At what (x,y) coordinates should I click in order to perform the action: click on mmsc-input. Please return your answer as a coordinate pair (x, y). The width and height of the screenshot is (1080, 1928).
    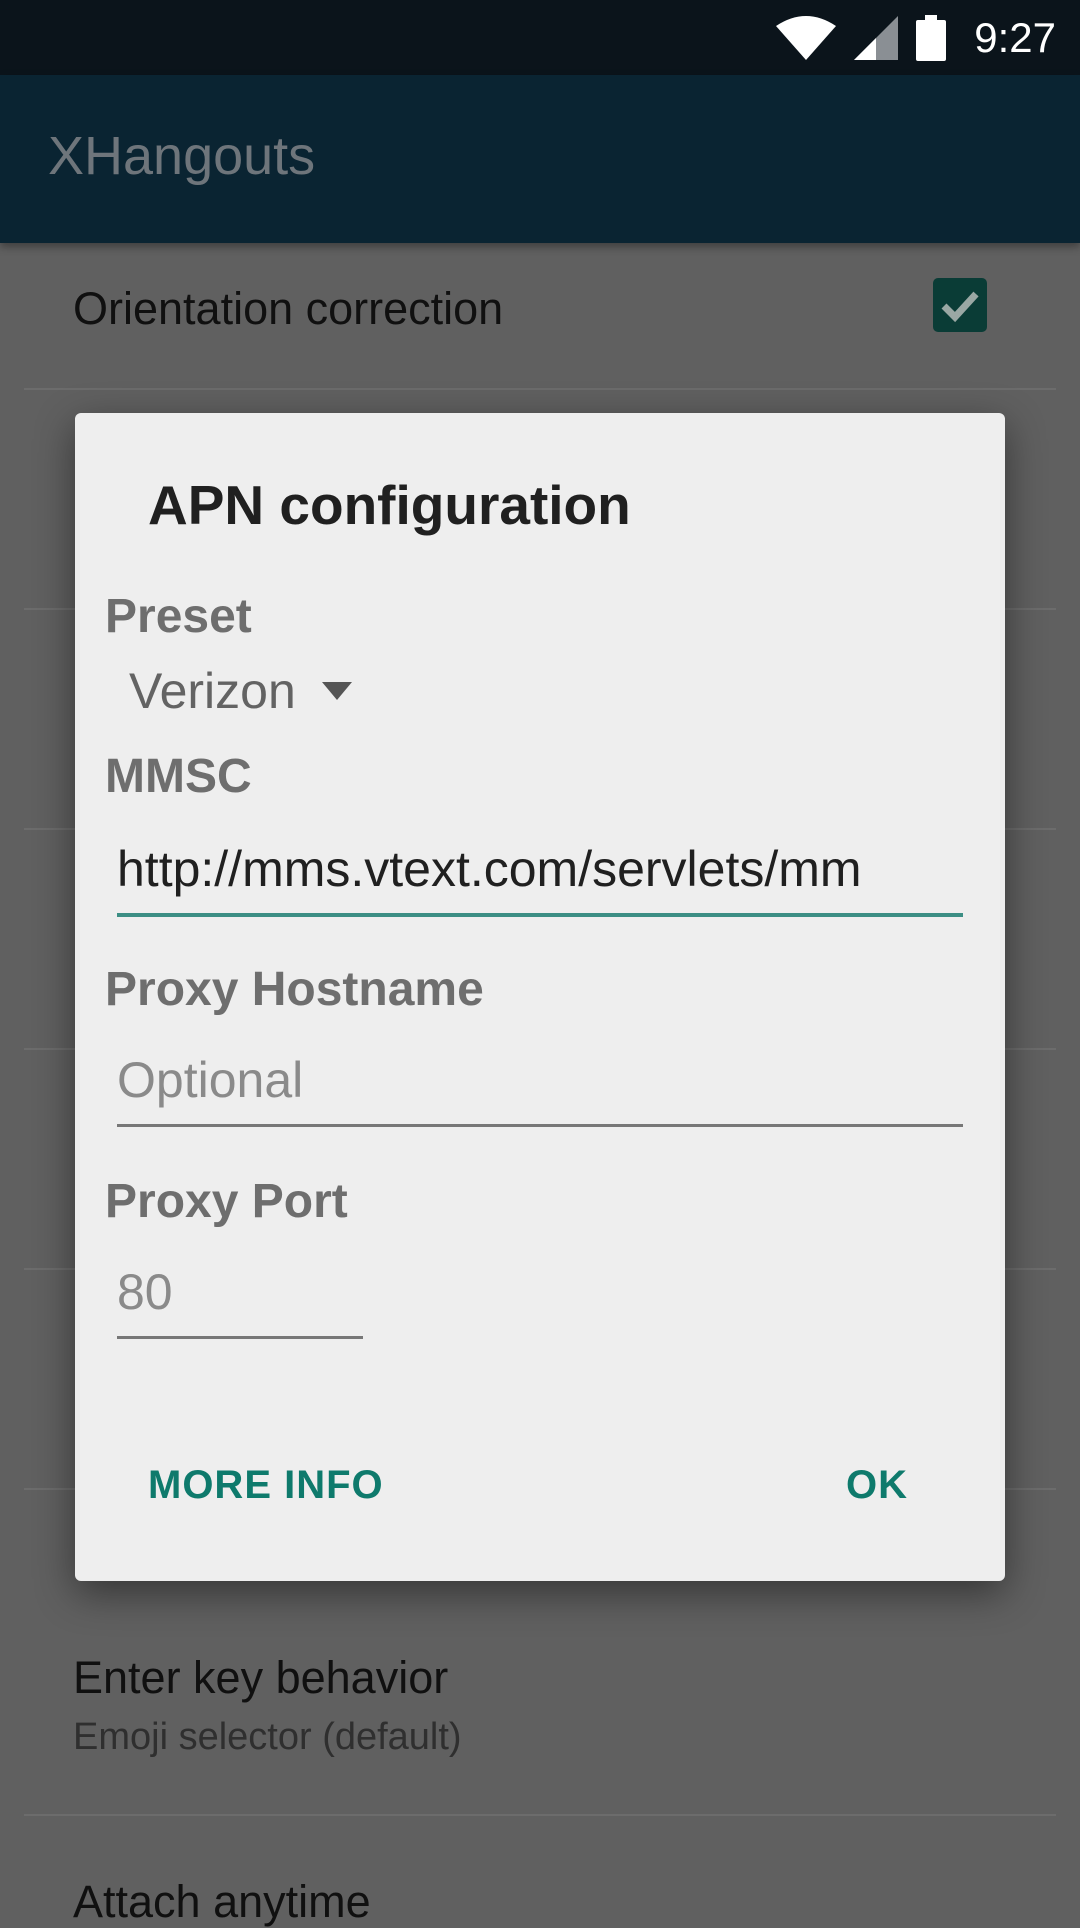
    Looking at the image, I should click on (540, 875).